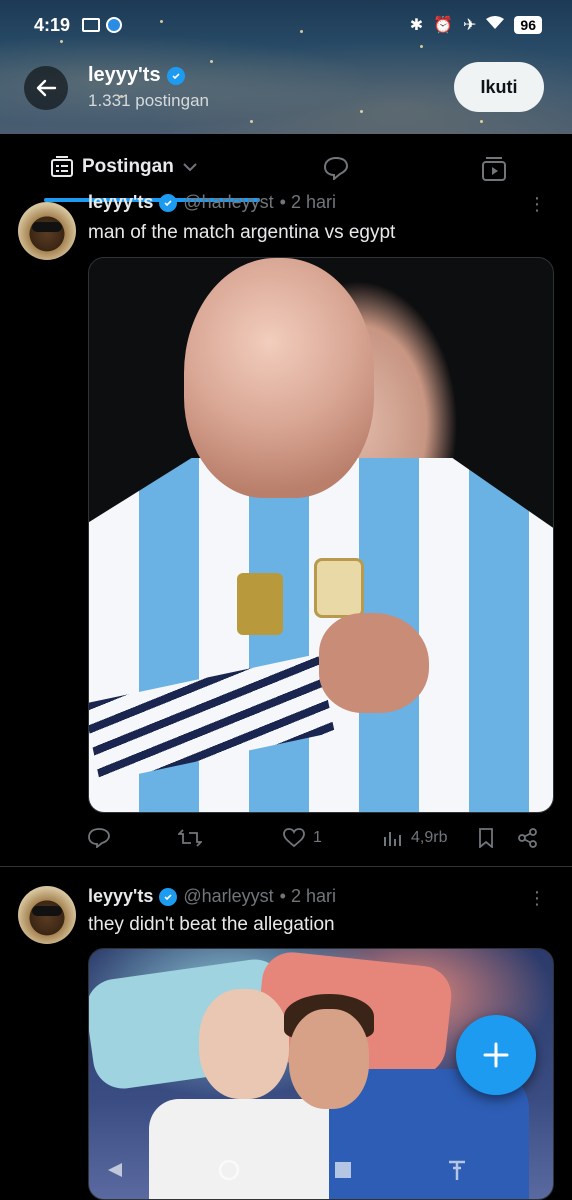  I want to click on tab-replies, so click(336, 170).